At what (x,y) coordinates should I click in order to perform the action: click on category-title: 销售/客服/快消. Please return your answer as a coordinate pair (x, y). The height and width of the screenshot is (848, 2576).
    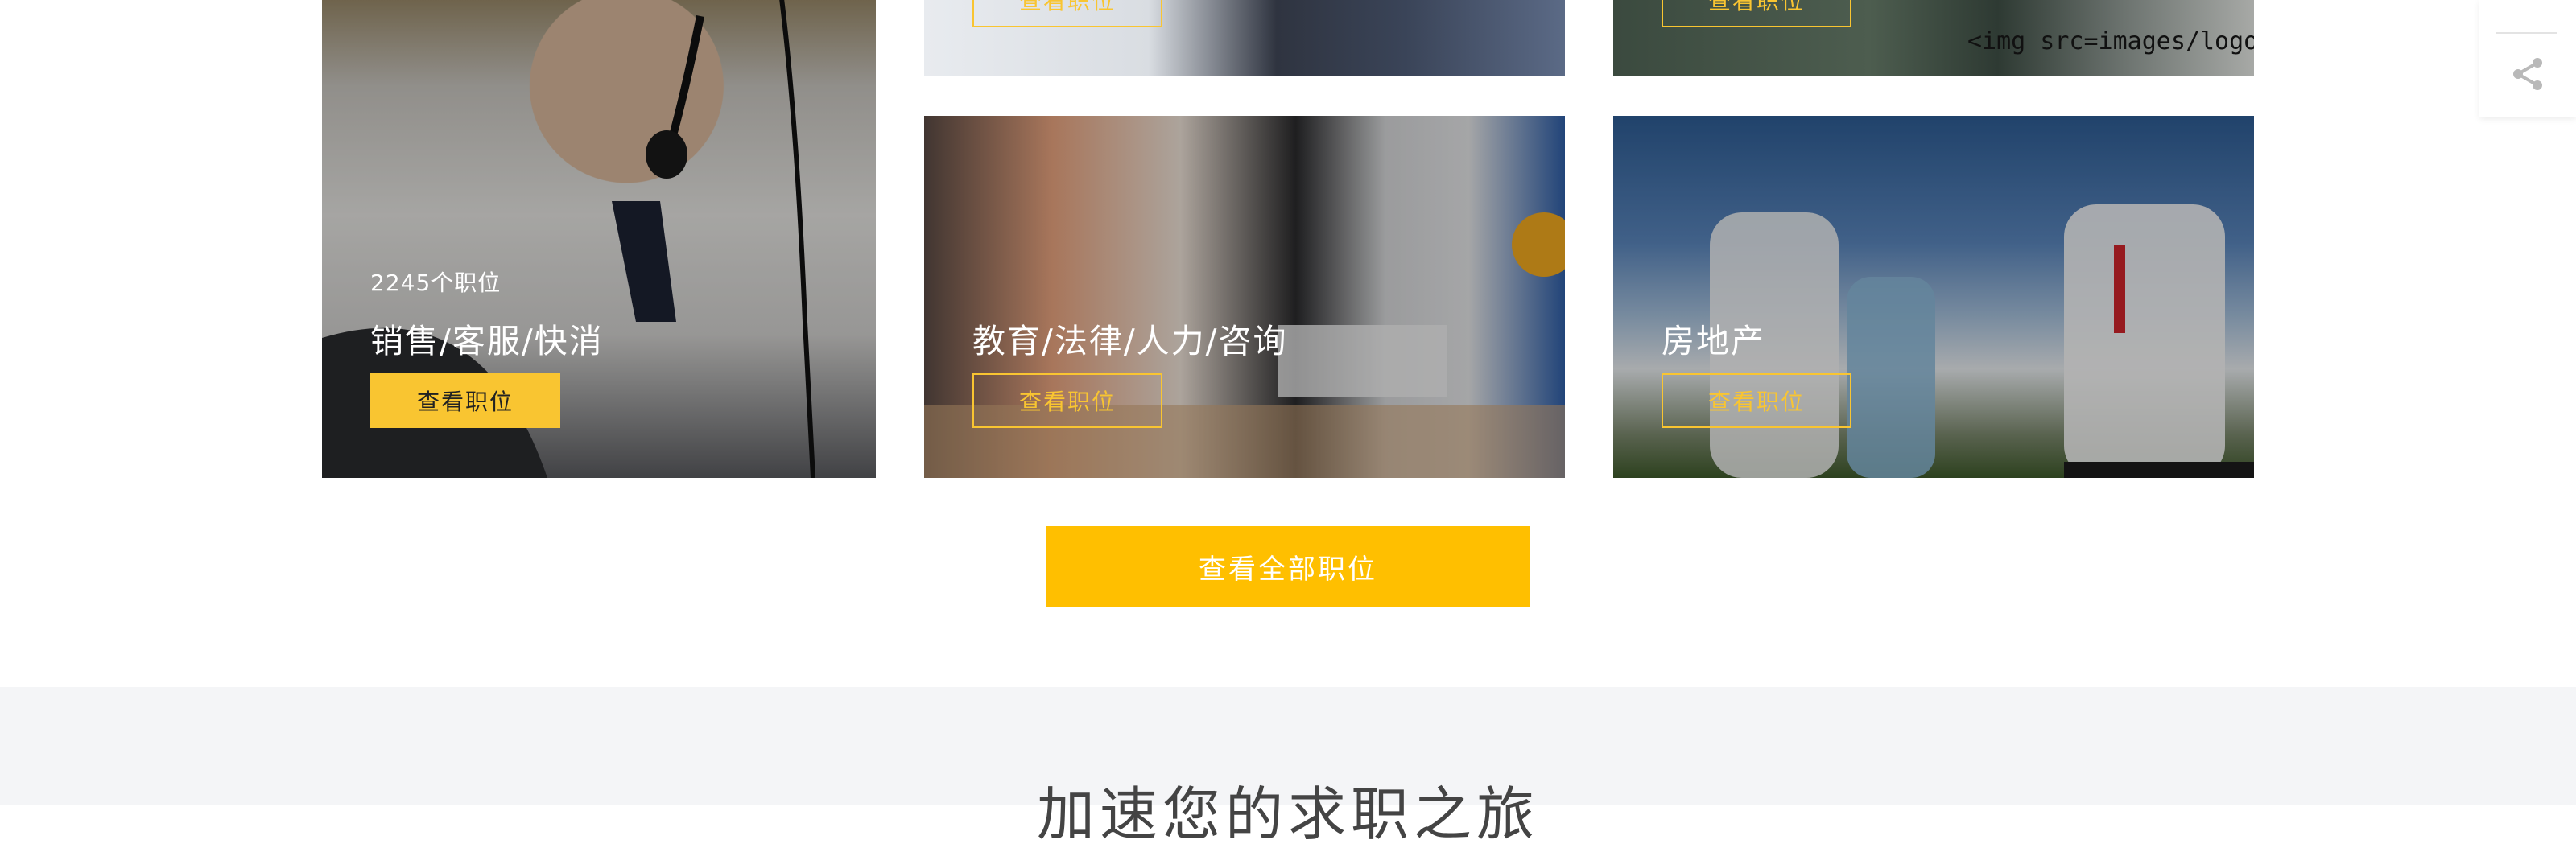
    Looking at the image, I should click on (487, 341).